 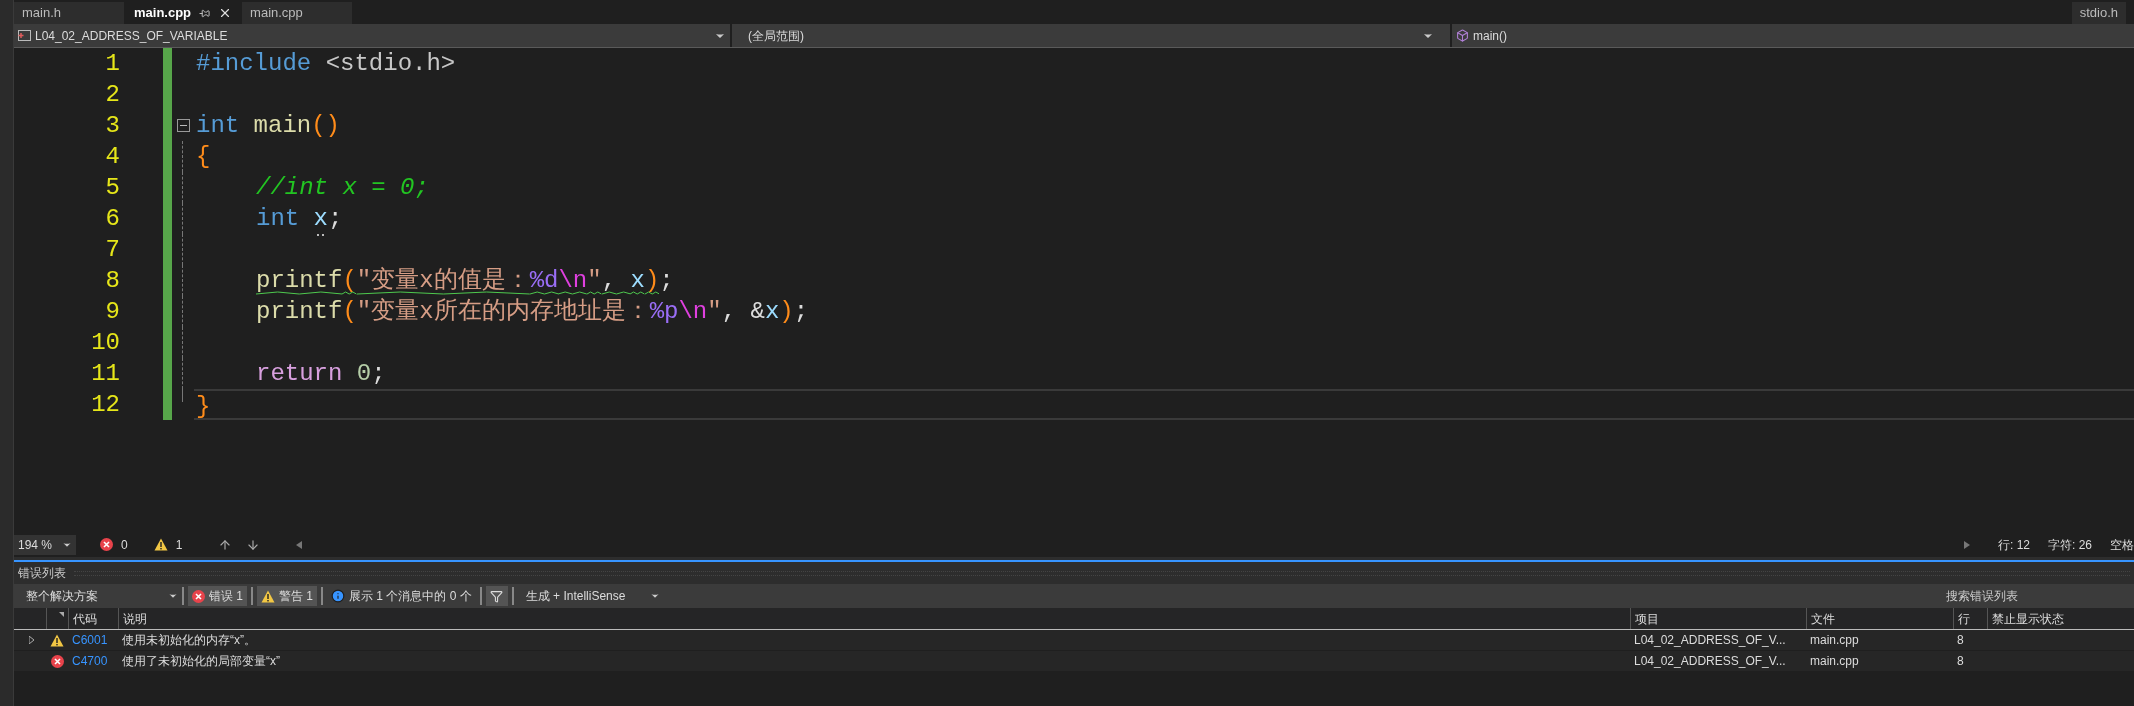 I want to click on line-number: 1, so click(x=112, y=64).